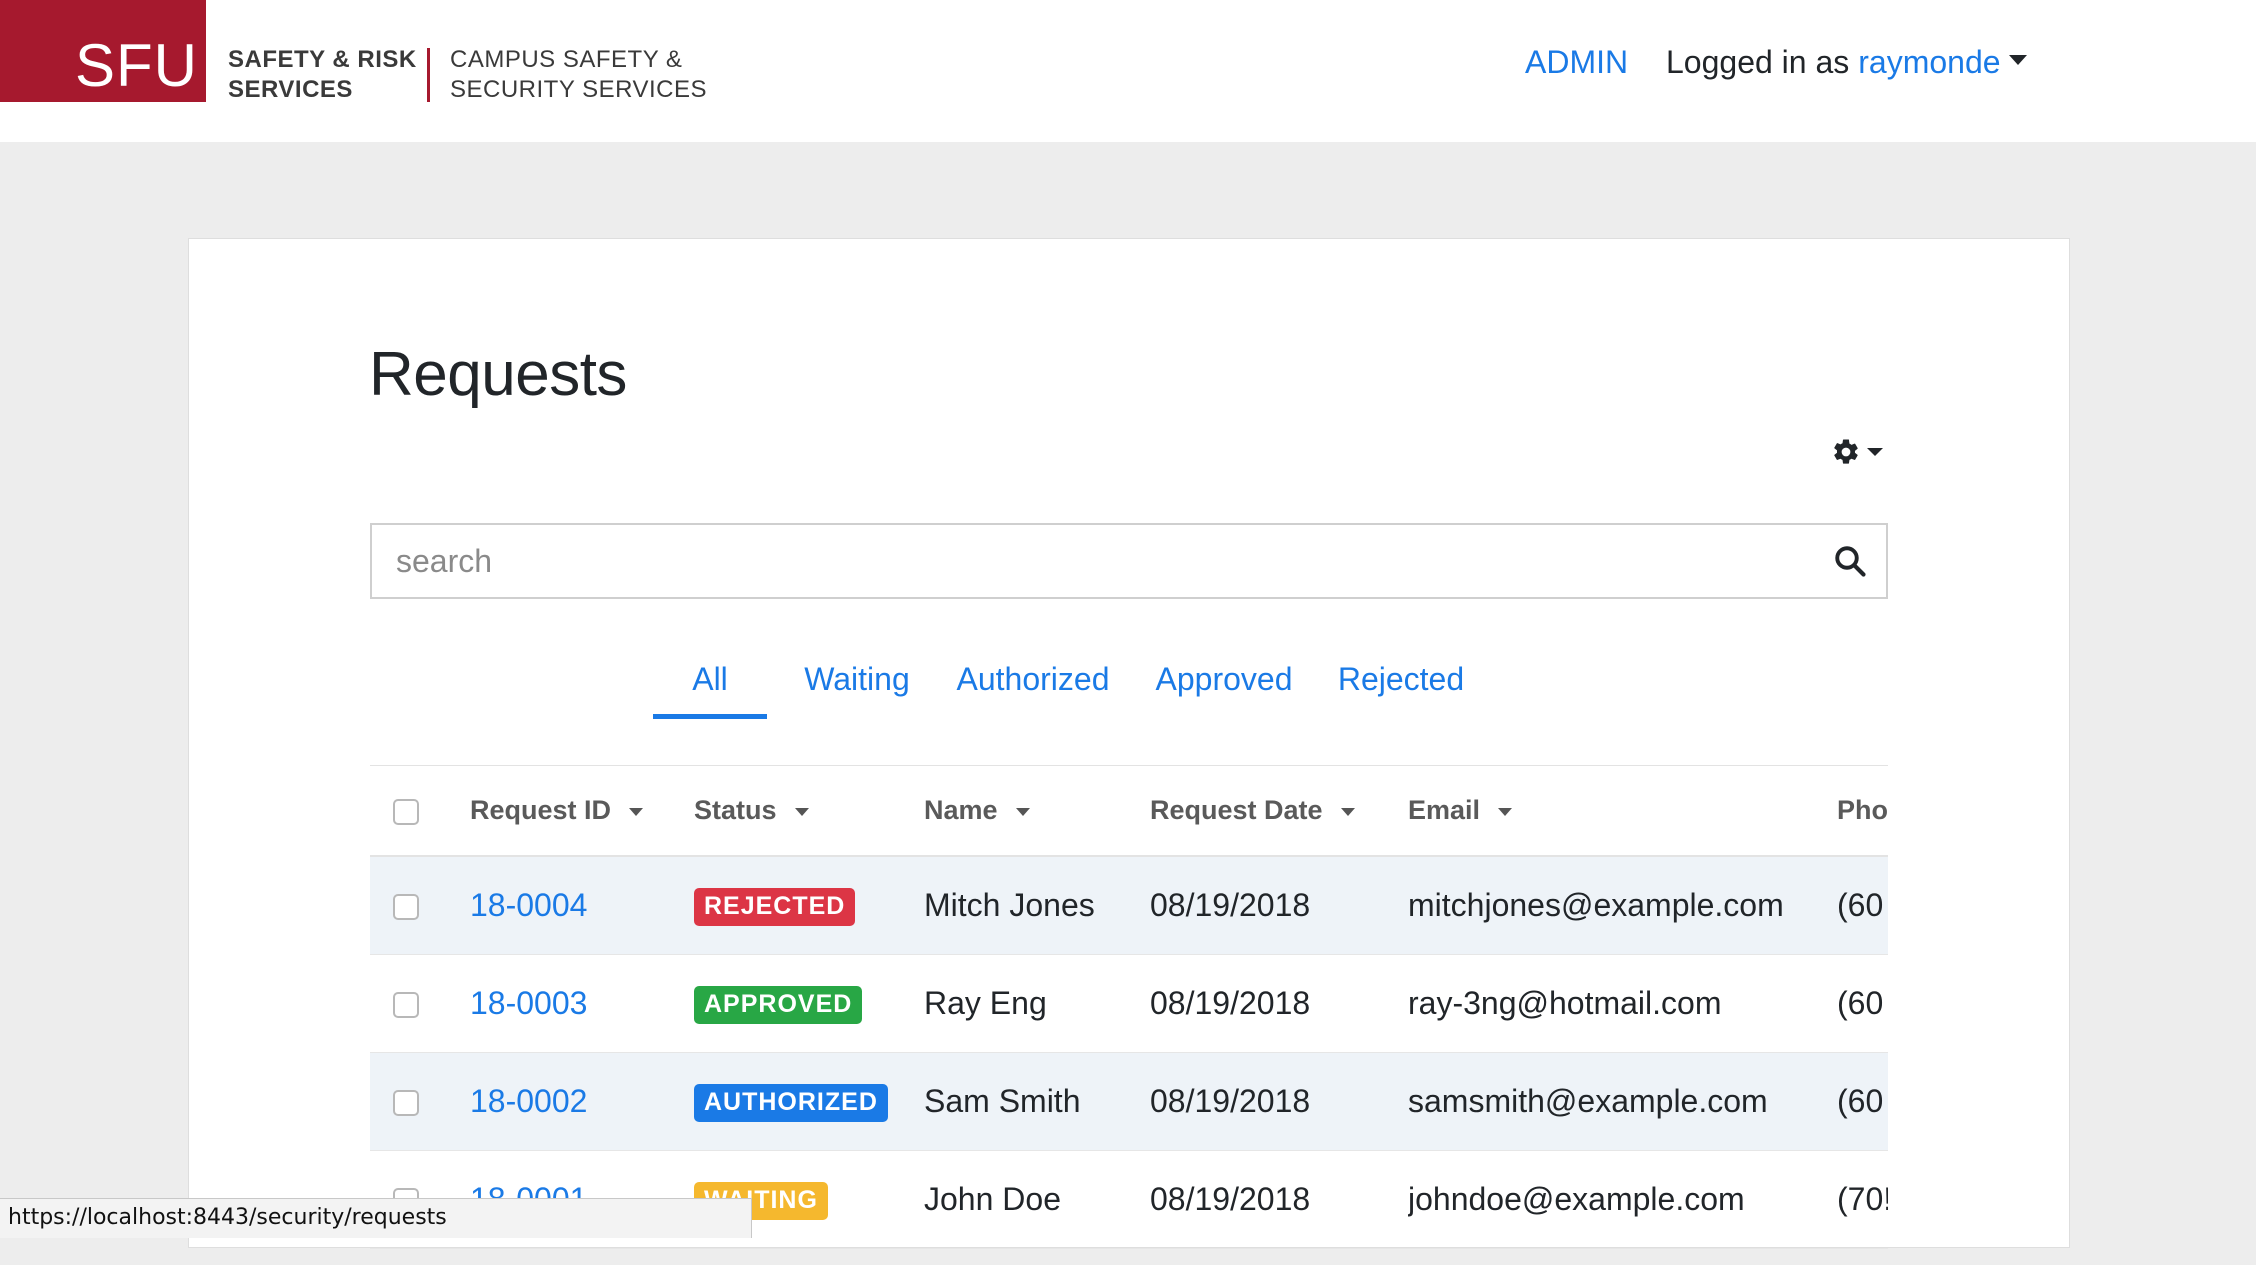 This screenshot has height=1265, width=2256. Describe the element at coordinates (590, 75) in the screenshot. I see `brand-subtitle: CAMPUS SAFETY & SECURITY SERVICES` at that location.